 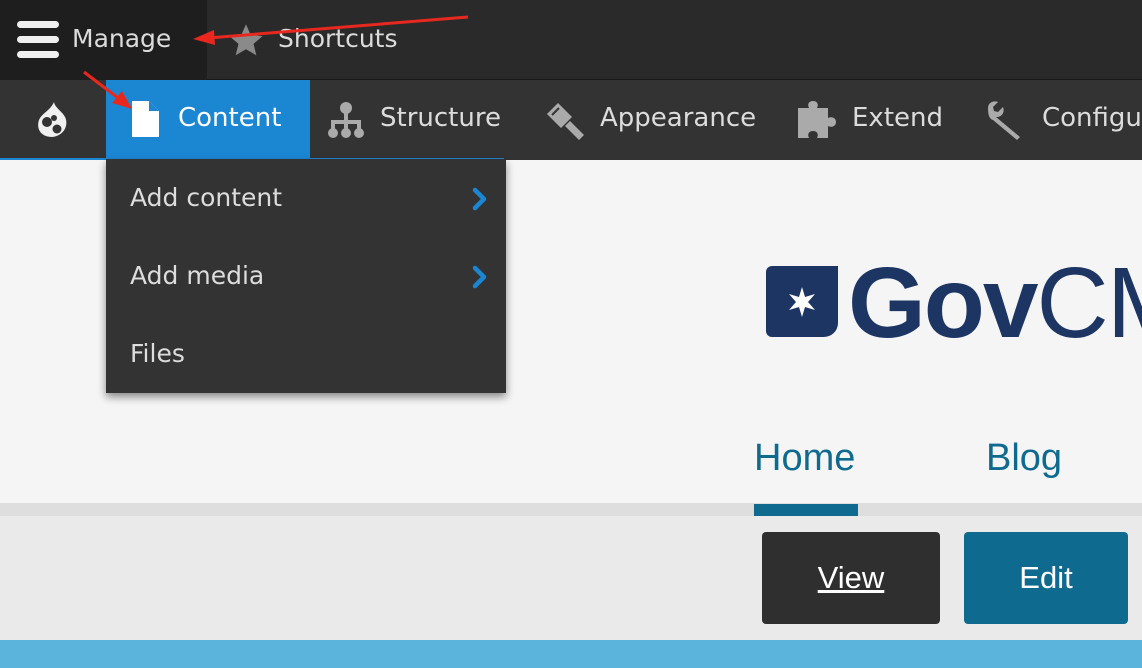 What do you see at coordinates (1024, 458) in the screenshot?
I see `nav-link-blog: Blog` at bounding box center [1024, 458].